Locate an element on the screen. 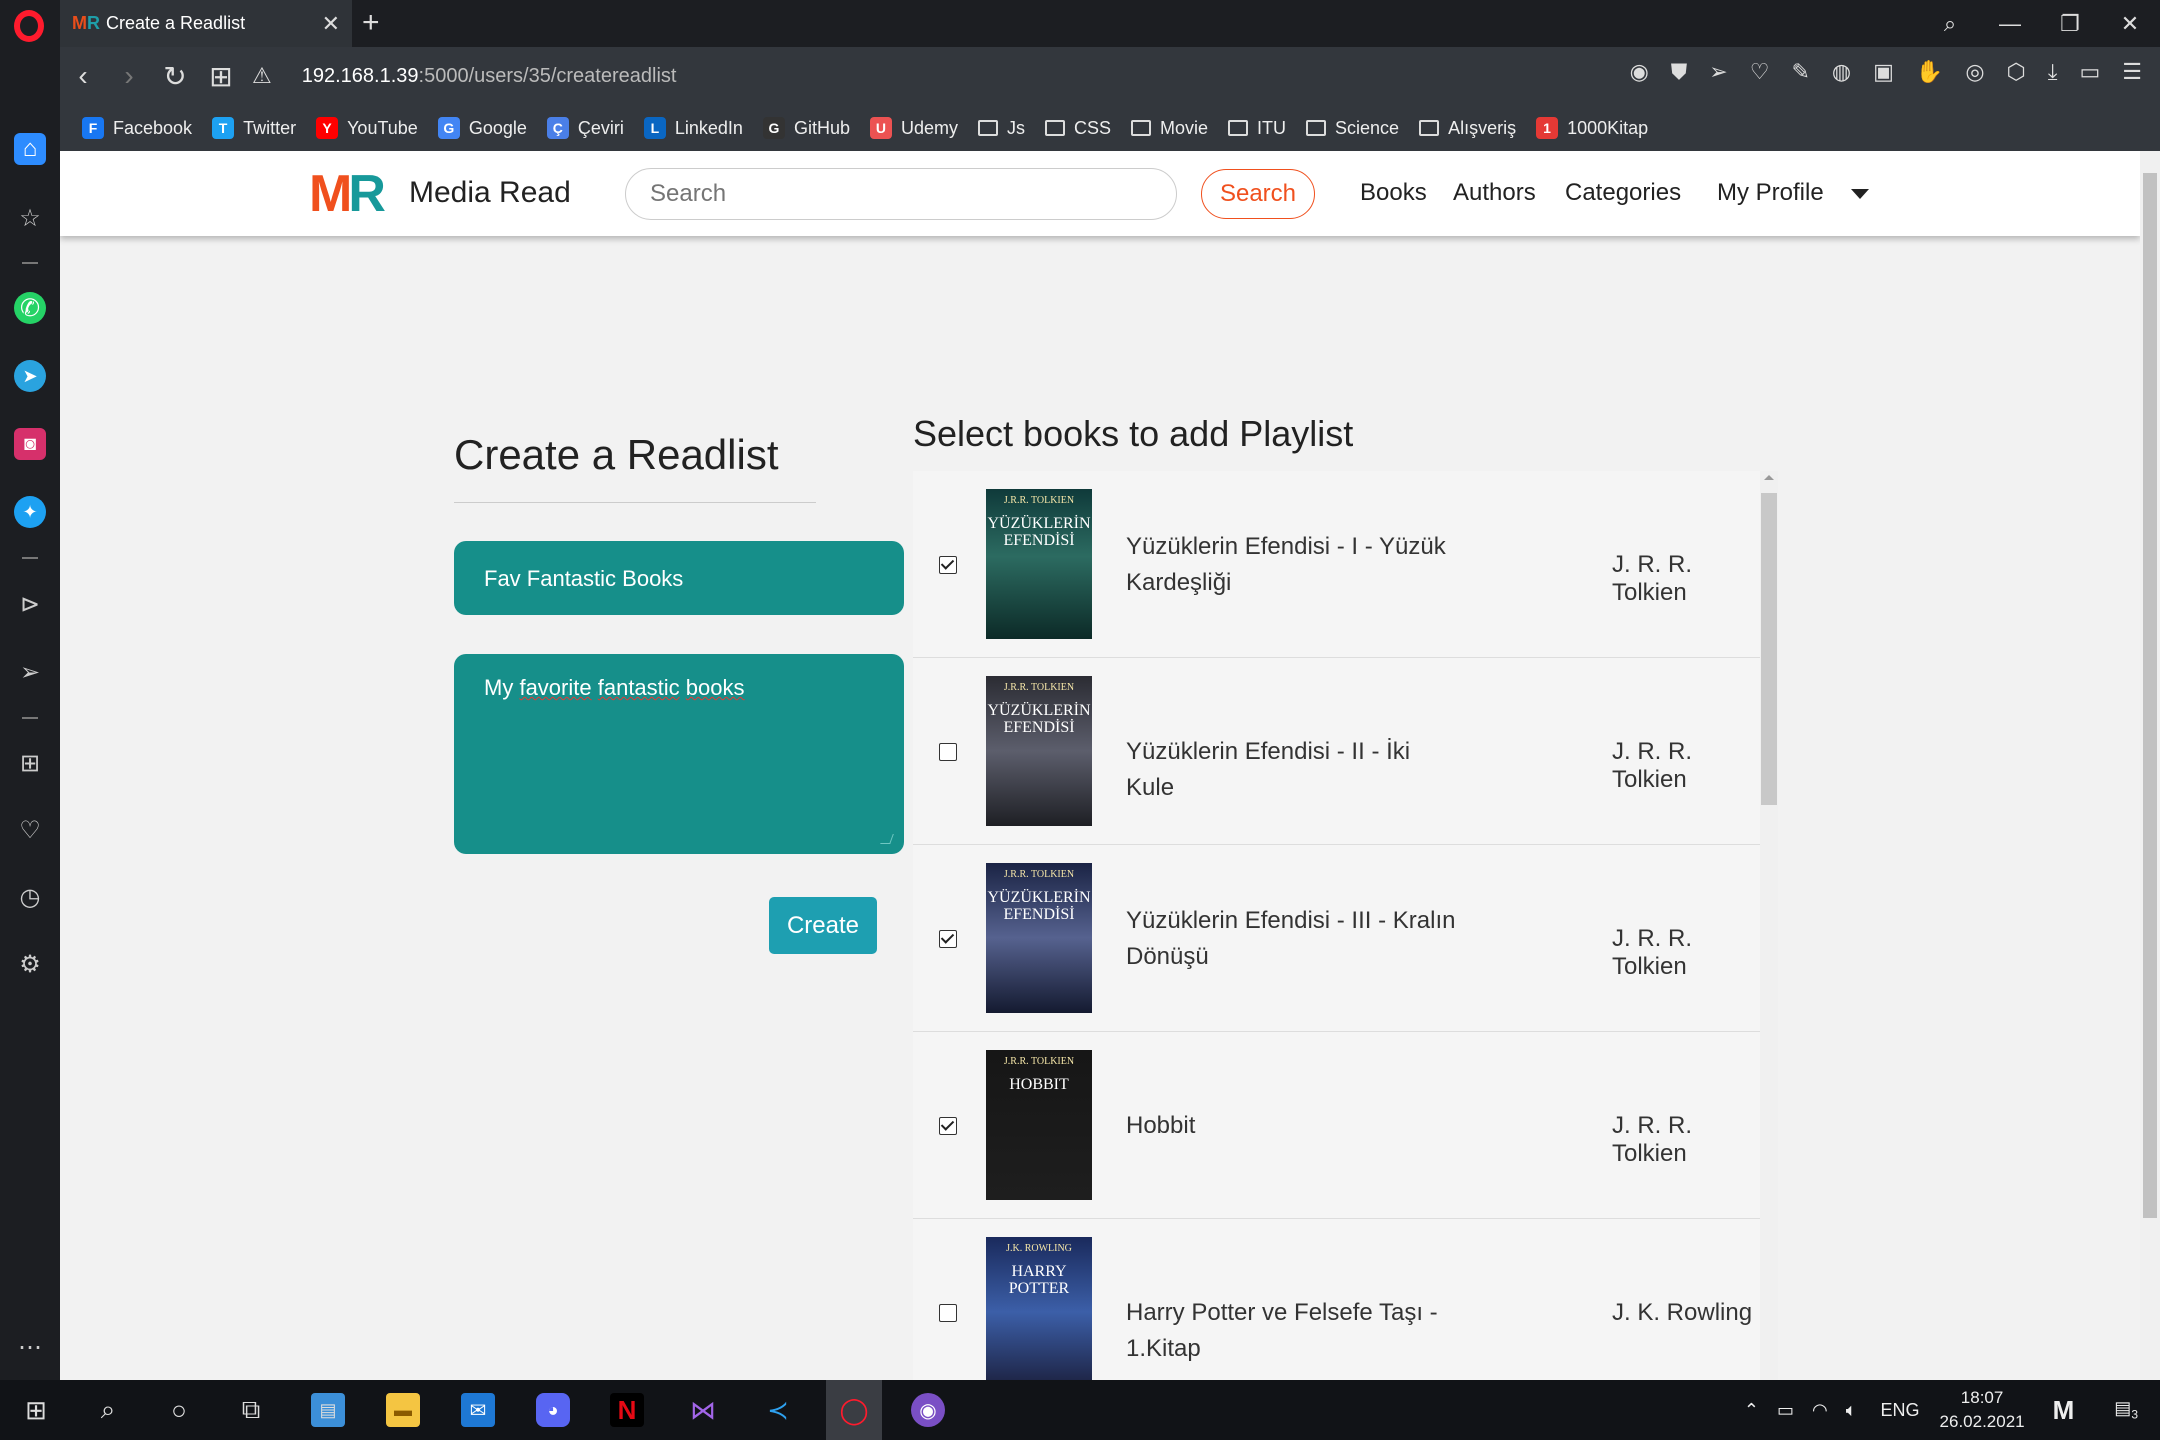 Image resolution: width=2160 pixels, height=1440 pixels. twitter-icon: ✦ is located at coordinates (30, 512).